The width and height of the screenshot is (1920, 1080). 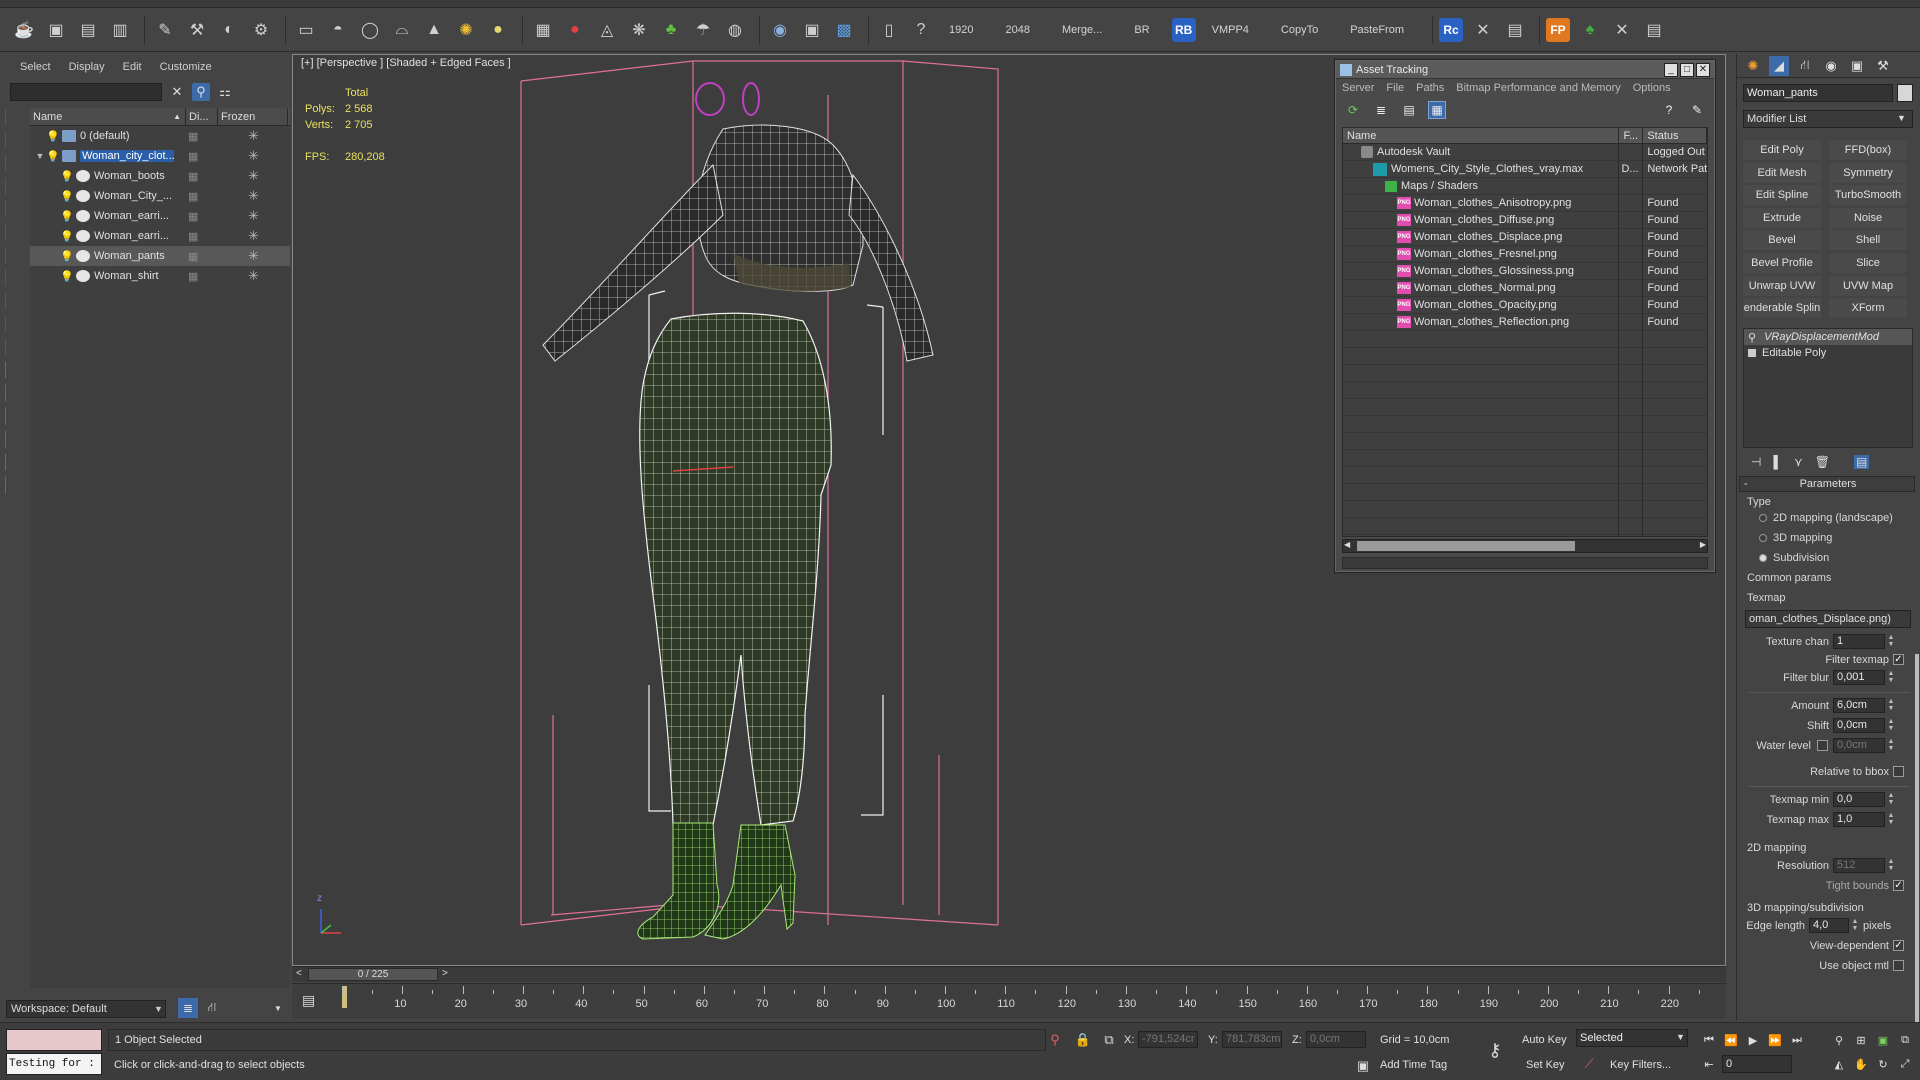 What do you see at coordinates (1795, 538) in the screenshot?
I see `radio-3d-mapping: 3D mapping` at bounding box center [1795, 538].